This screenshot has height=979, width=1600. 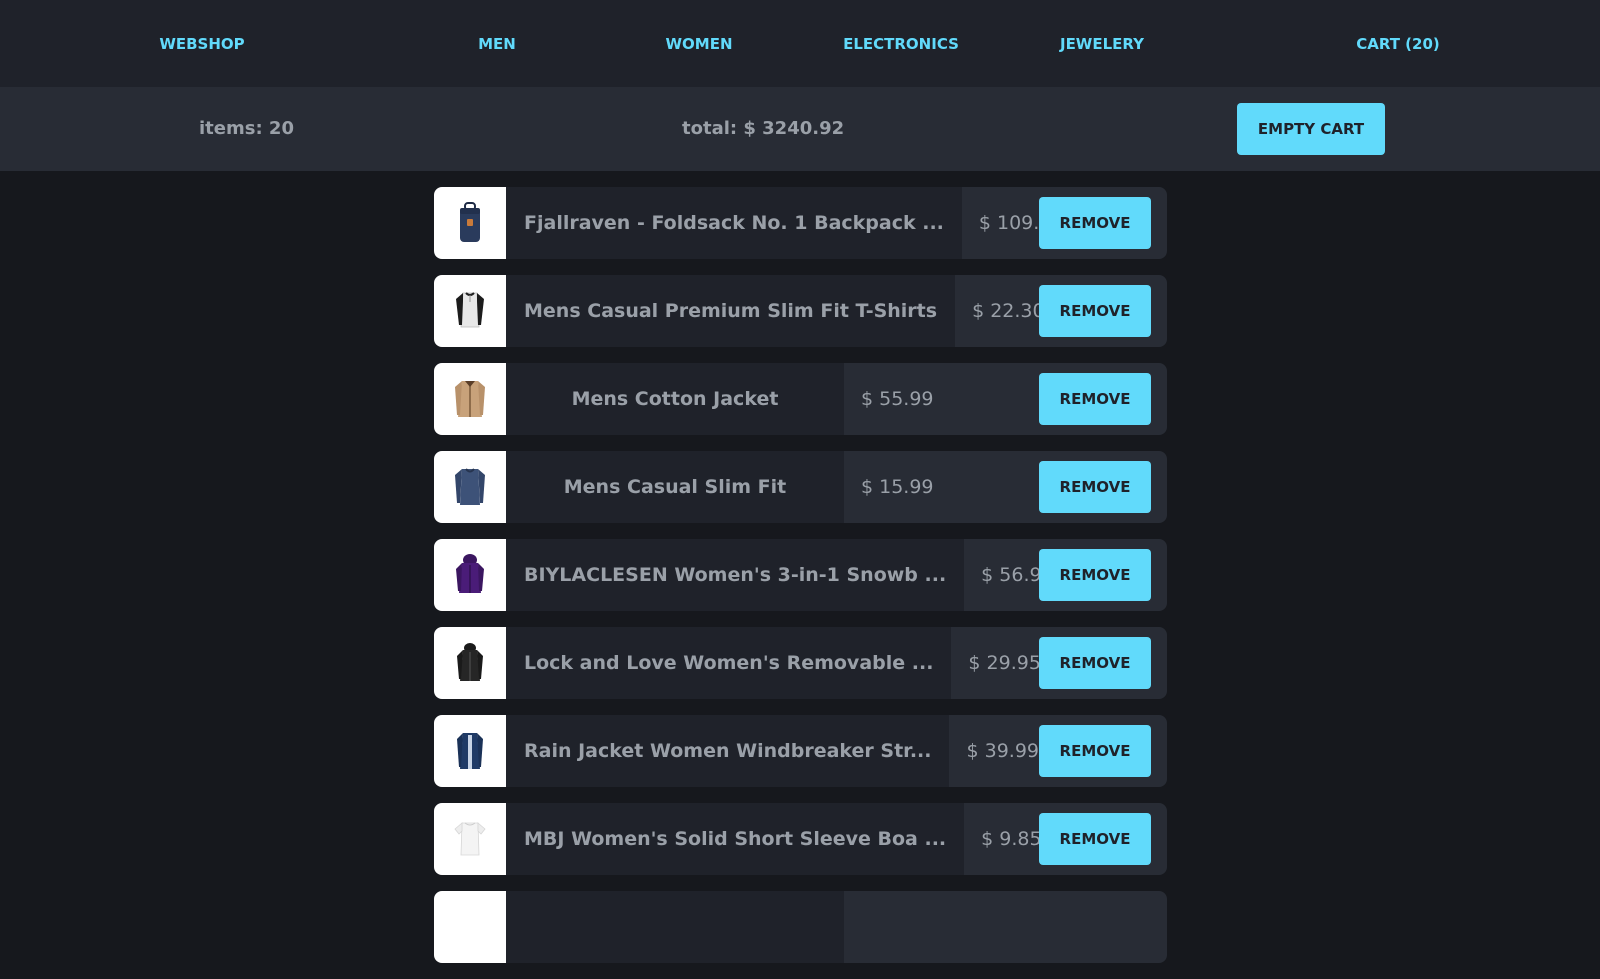 What do you see at coordinates (901, 44) in the screenshot?
I see `nav-electronics-link: ELECTRONICS` at bounding box center [901, 44].